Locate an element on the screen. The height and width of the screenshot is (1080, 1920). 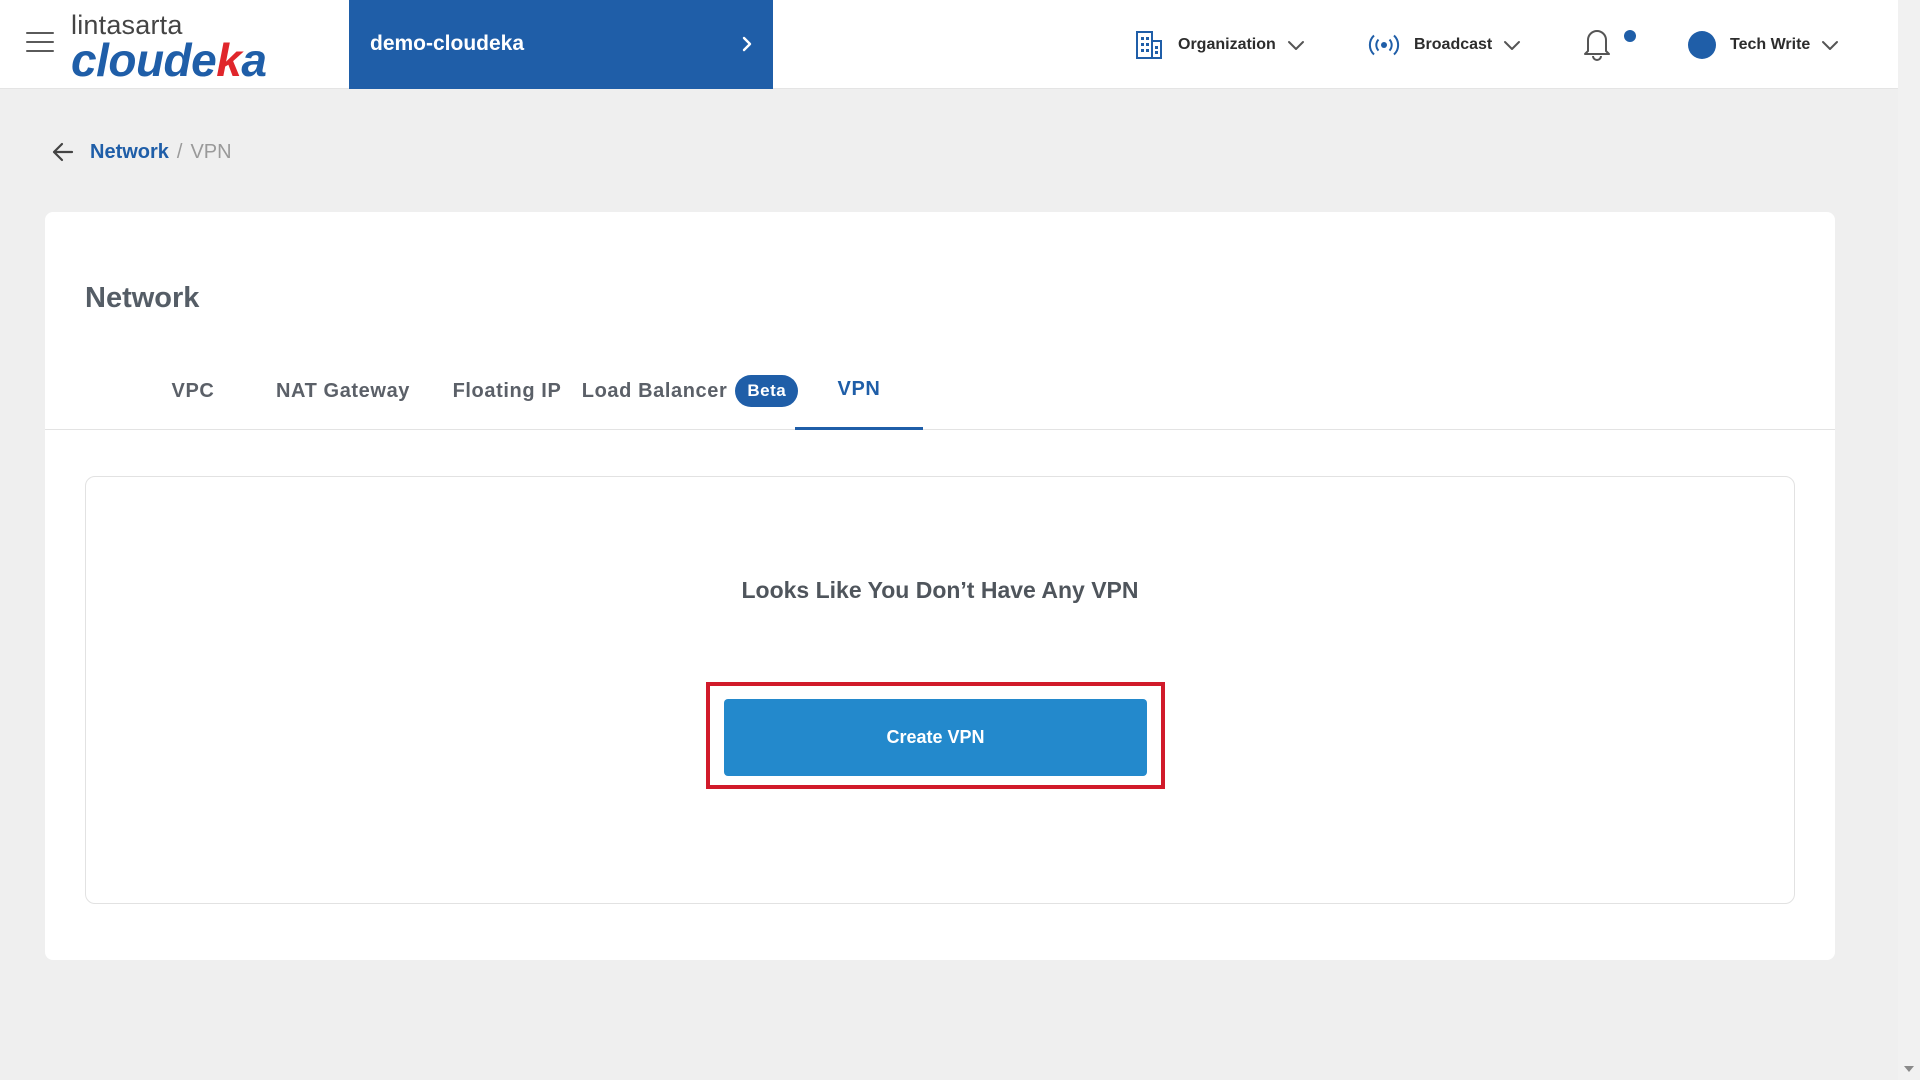
broadcast-menu: Broadcast is located at coordinates (1445, 45).